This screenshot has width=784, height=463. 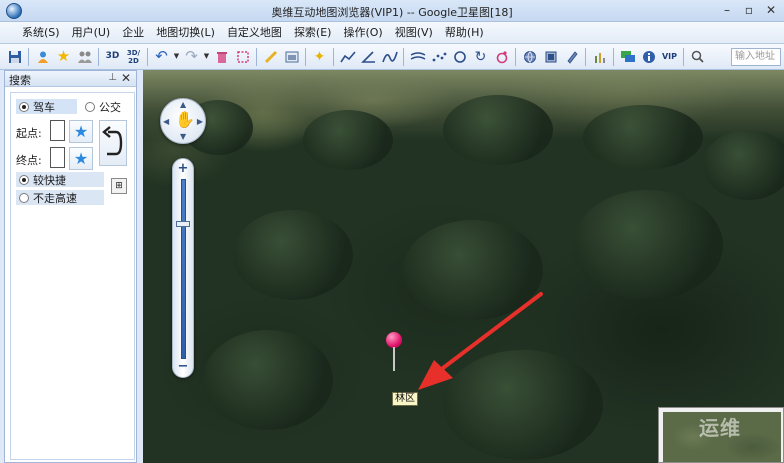 I want to click on search-panel-title: 搜索, so click(x=20, y=80).